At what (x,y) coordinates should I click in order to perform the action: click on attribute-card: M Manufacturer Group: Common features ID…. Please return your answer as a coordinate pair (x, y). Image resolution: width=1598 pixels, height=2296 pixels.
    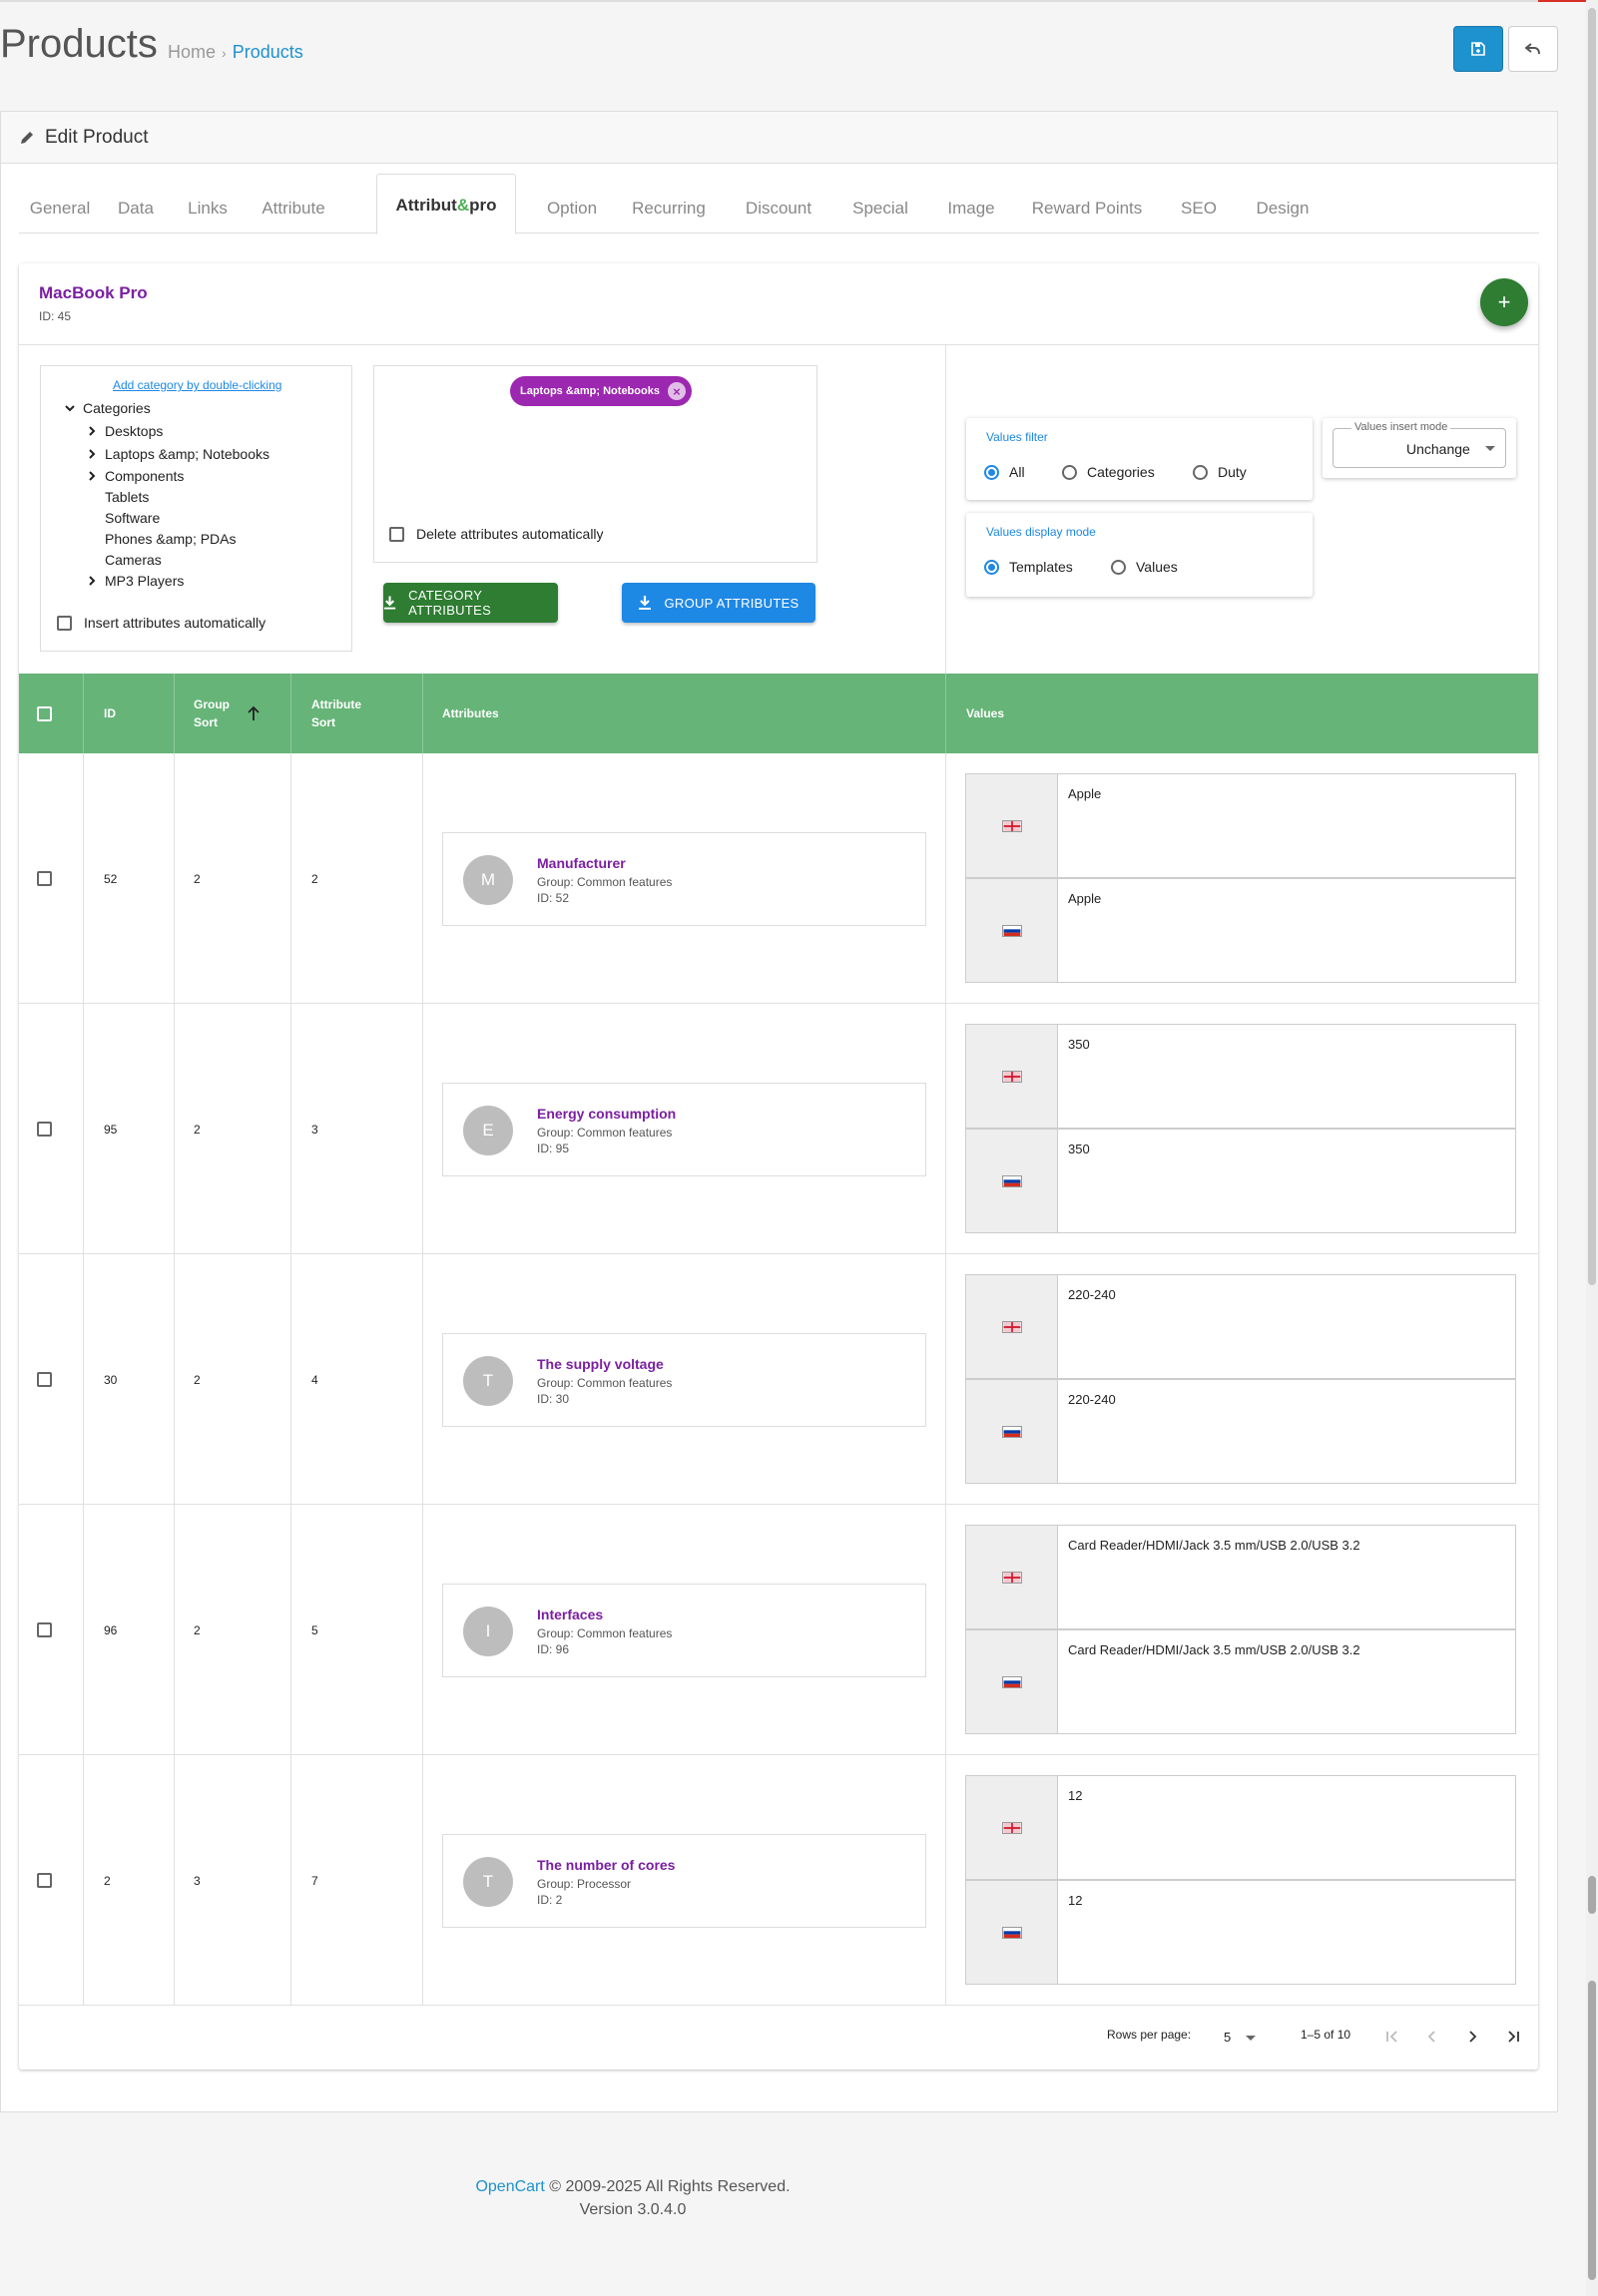
    Looking at the image, I should click on (684, 879).